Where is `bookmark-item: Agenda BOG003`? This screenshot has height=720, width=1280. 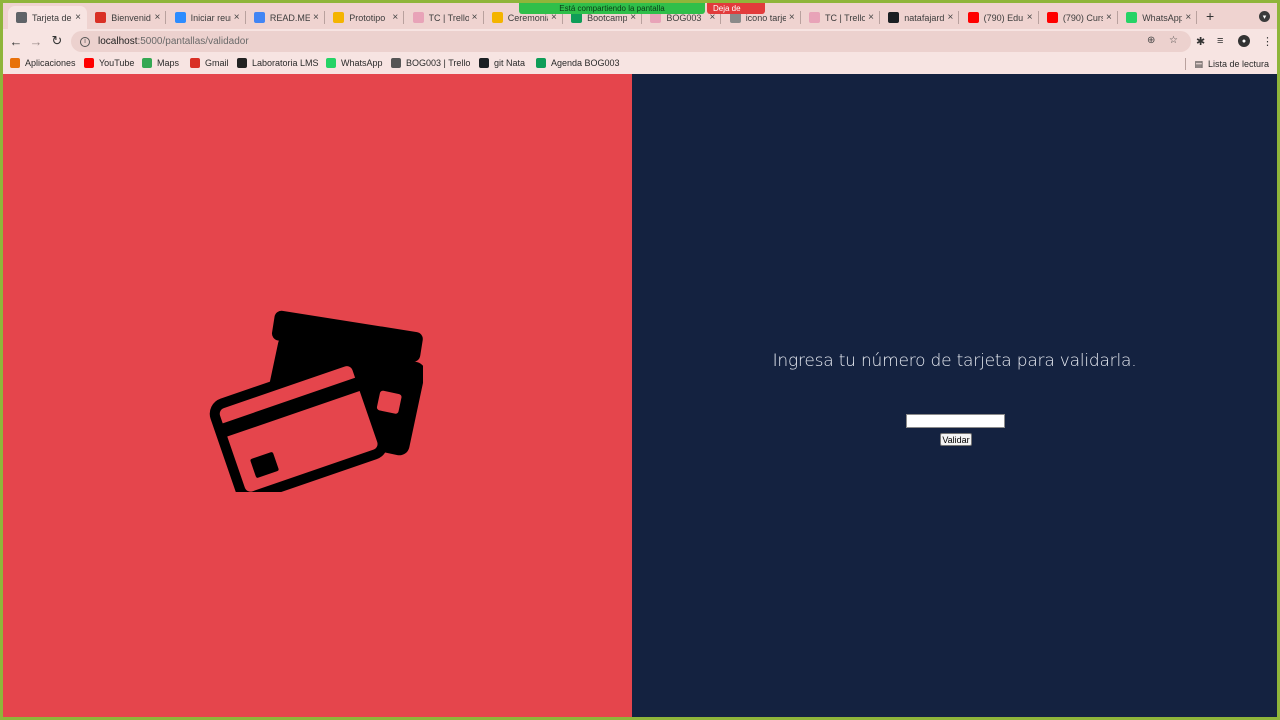 bookmark-item: Agenda BOG003 is located at coordinates (578, 63).